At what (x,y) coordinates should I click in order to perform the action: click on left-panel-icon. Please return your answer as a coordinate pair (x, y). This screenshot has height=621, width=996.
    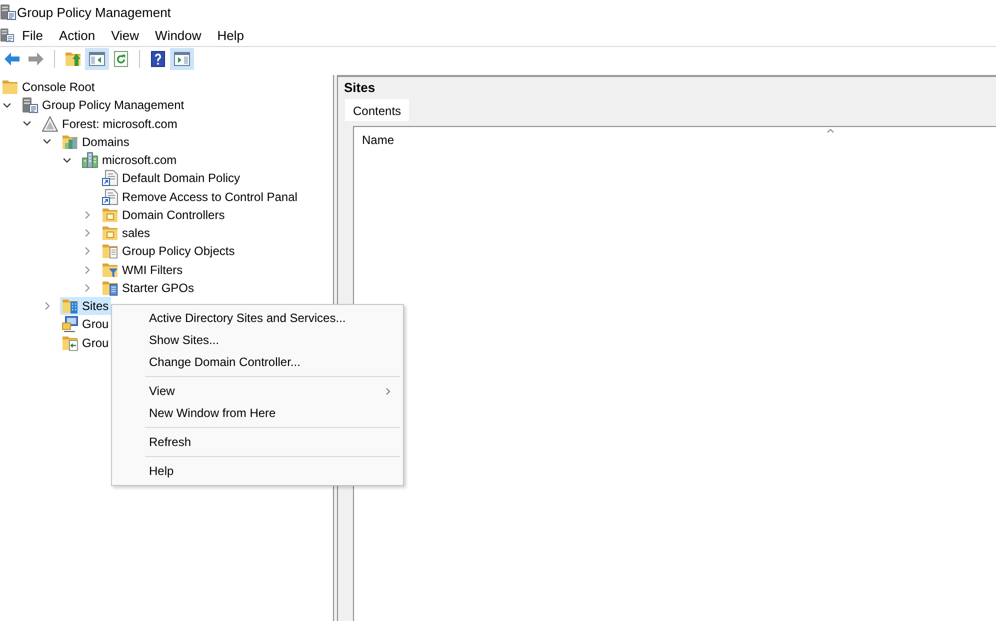
    Looking at the image, I should click on (97, 58).